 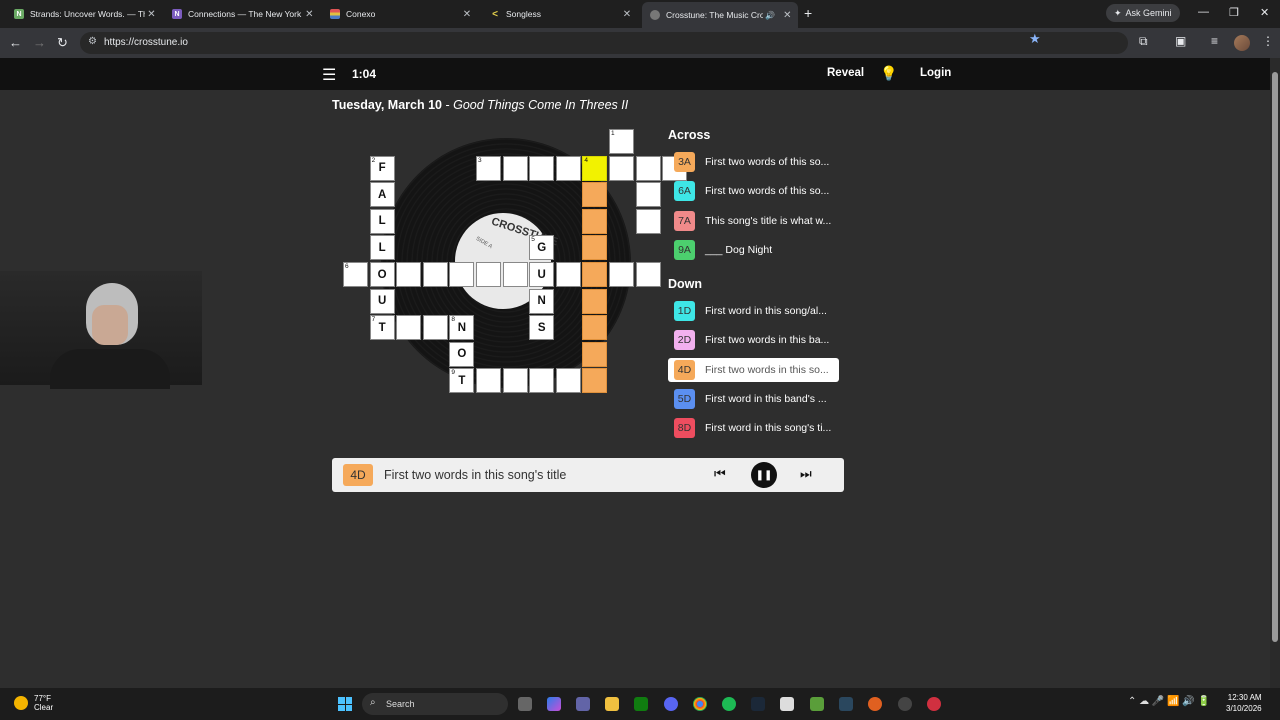 What do you see at coordinates (1169, 701) in the screenshot?
I see `system-tray-icons: ⌃ ☁ 🎤 📶 🔊 🔋` at bounding box center [1169, 701].